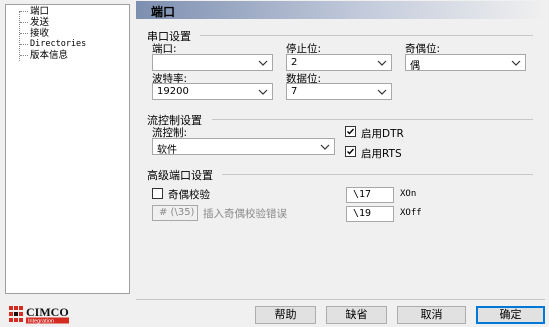  Describe the element at coordinates (411, 213) in the screenshot. I see `xoff-label: XOff` at that location.